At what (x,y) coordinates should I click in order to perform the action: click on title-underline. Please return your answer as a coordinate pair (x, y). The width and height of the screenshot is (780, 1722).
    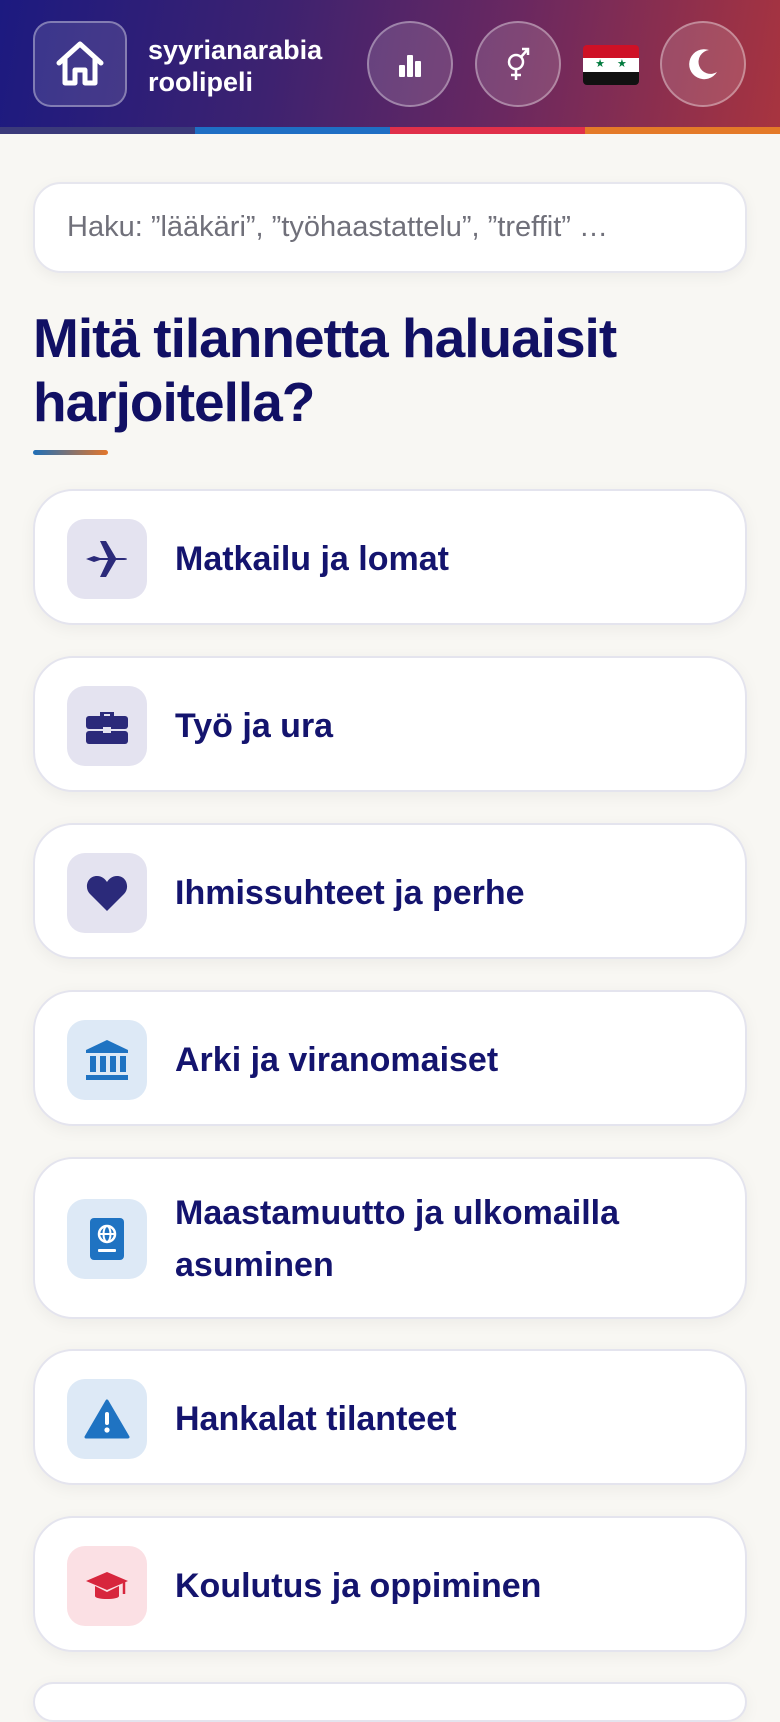
    Looking at the image, I should click on (70, 452).